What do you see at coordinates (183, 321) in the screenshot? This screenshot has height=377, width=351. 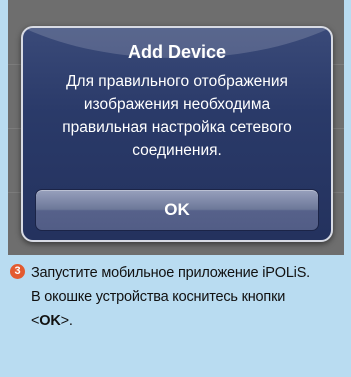 I see `step-text-line-3: <OK>.` at bounding box center [183, 321].